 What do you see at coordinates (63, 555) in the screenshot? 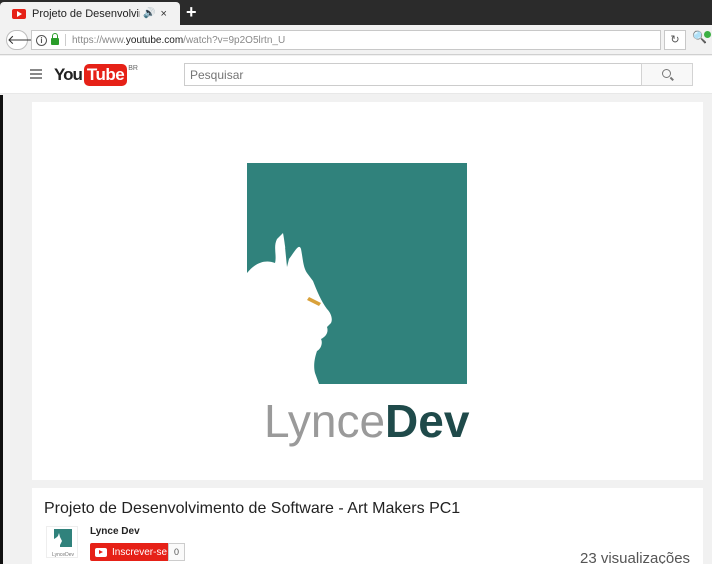
I see `avatar-caption: LynceDev` at bounding box center [63, 555].